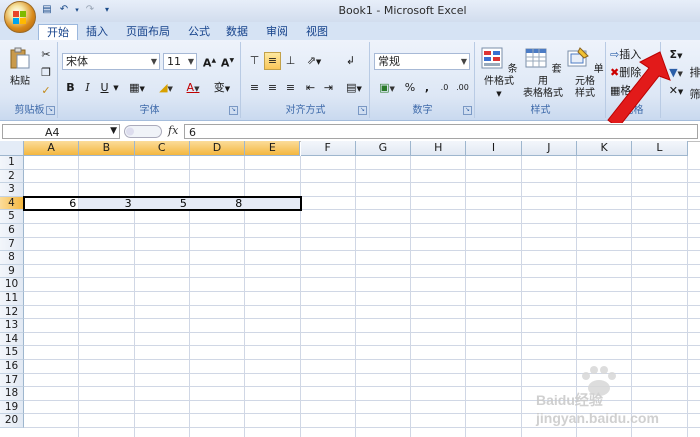 This screenshot has width=700, height=437. I want to click on italic-button: I, so click(87, 88).